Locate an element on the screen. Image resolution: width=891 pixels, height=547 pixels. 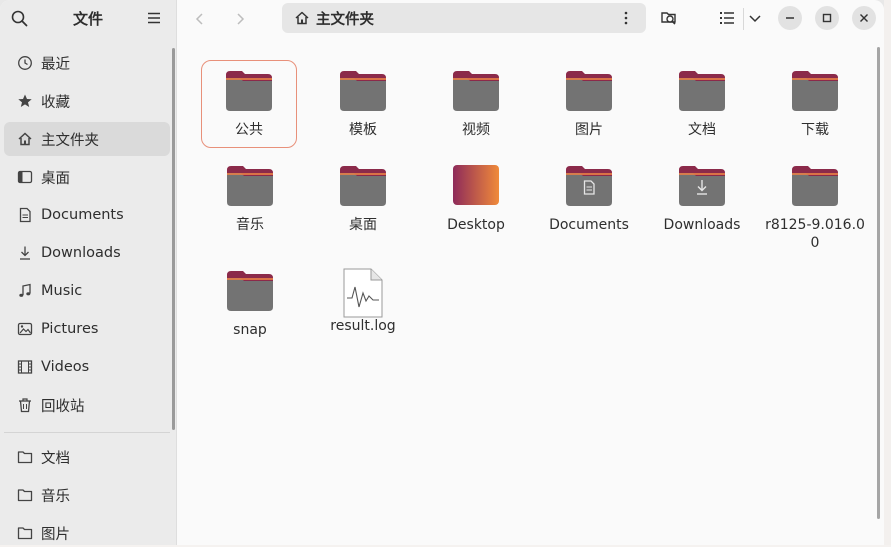
item-label: 桌面 is located at coordinates (363, 225).